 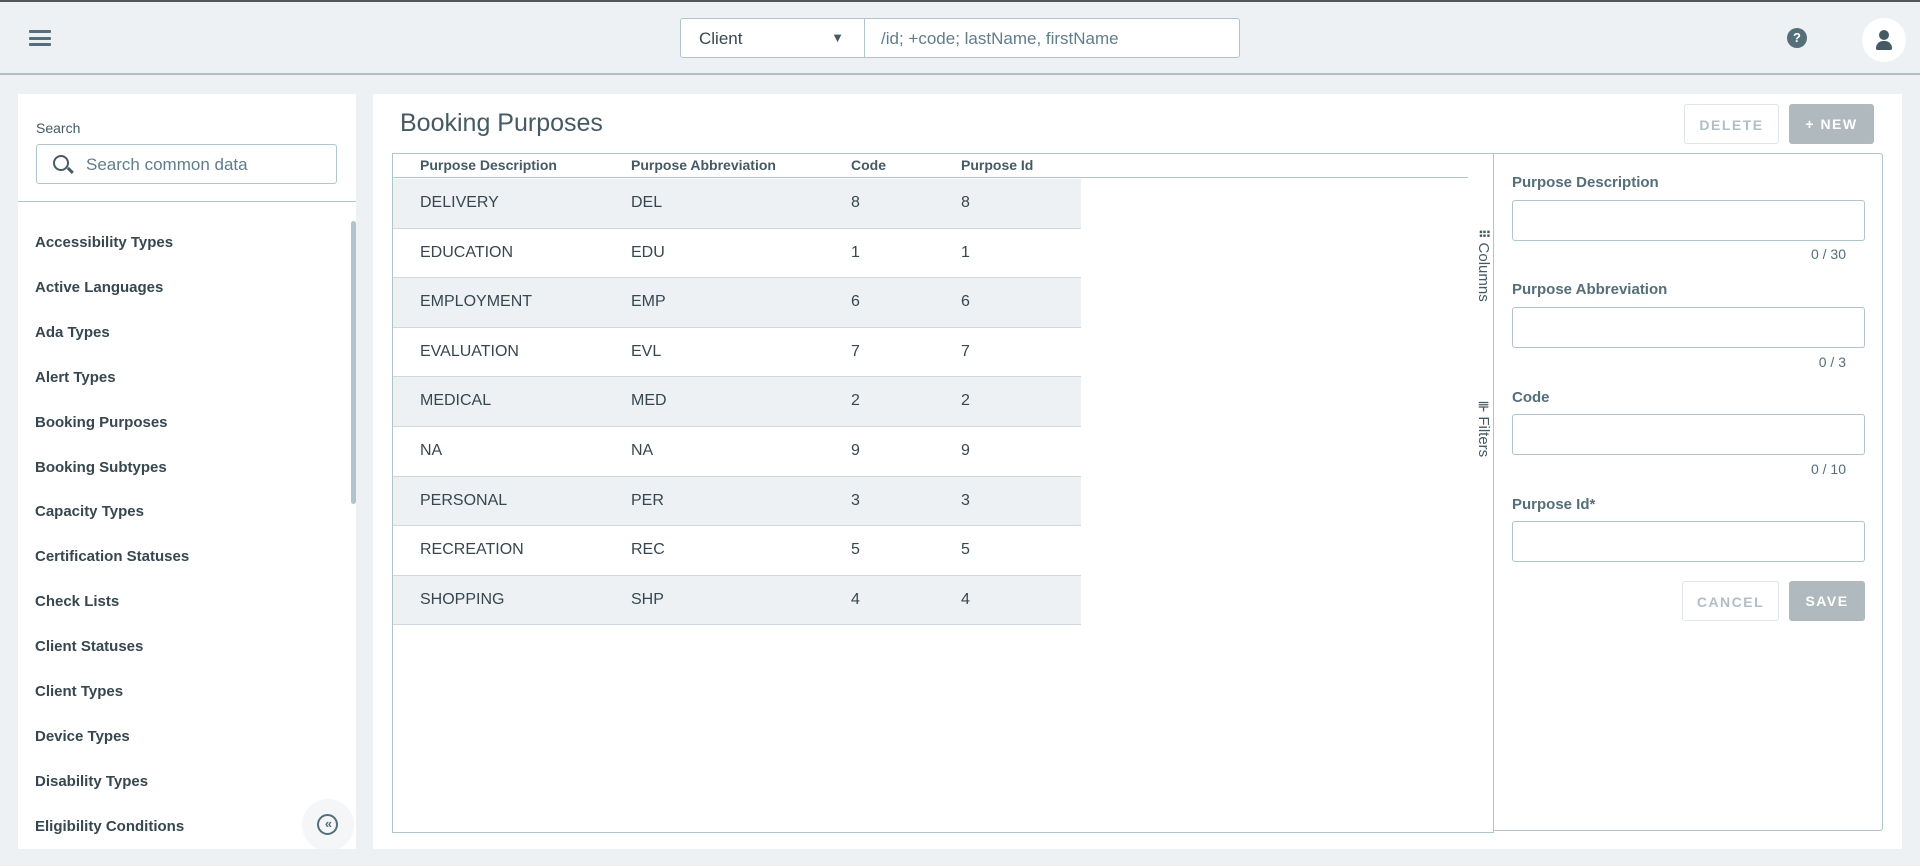 What do you see at coordinates (737, 452) in the screenshot?
I see `table-row: NA NA 9 9` at bounding box center [737, 452].